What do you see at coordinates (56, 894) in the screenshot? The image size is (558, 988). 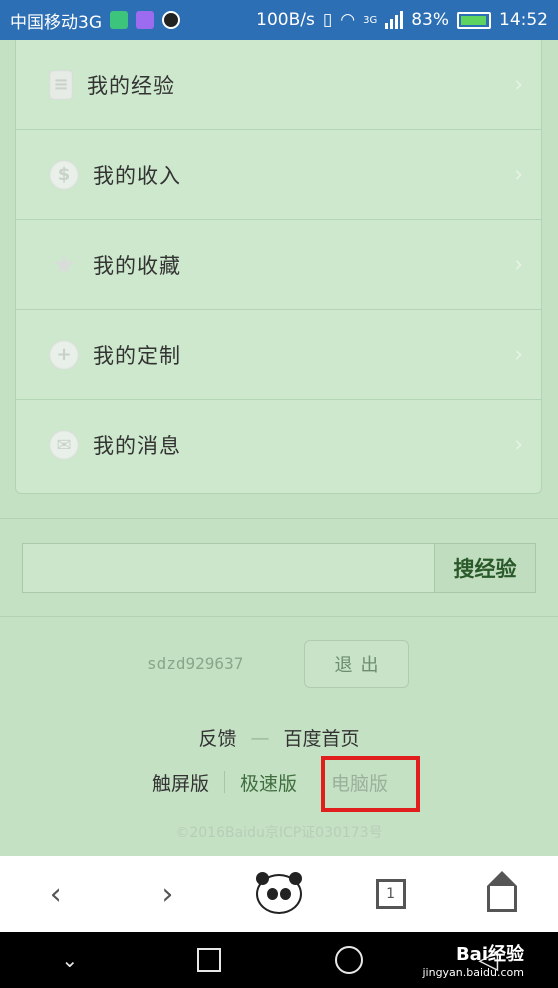 I see `back-icon: ‹` at bounding box center [56, 894].